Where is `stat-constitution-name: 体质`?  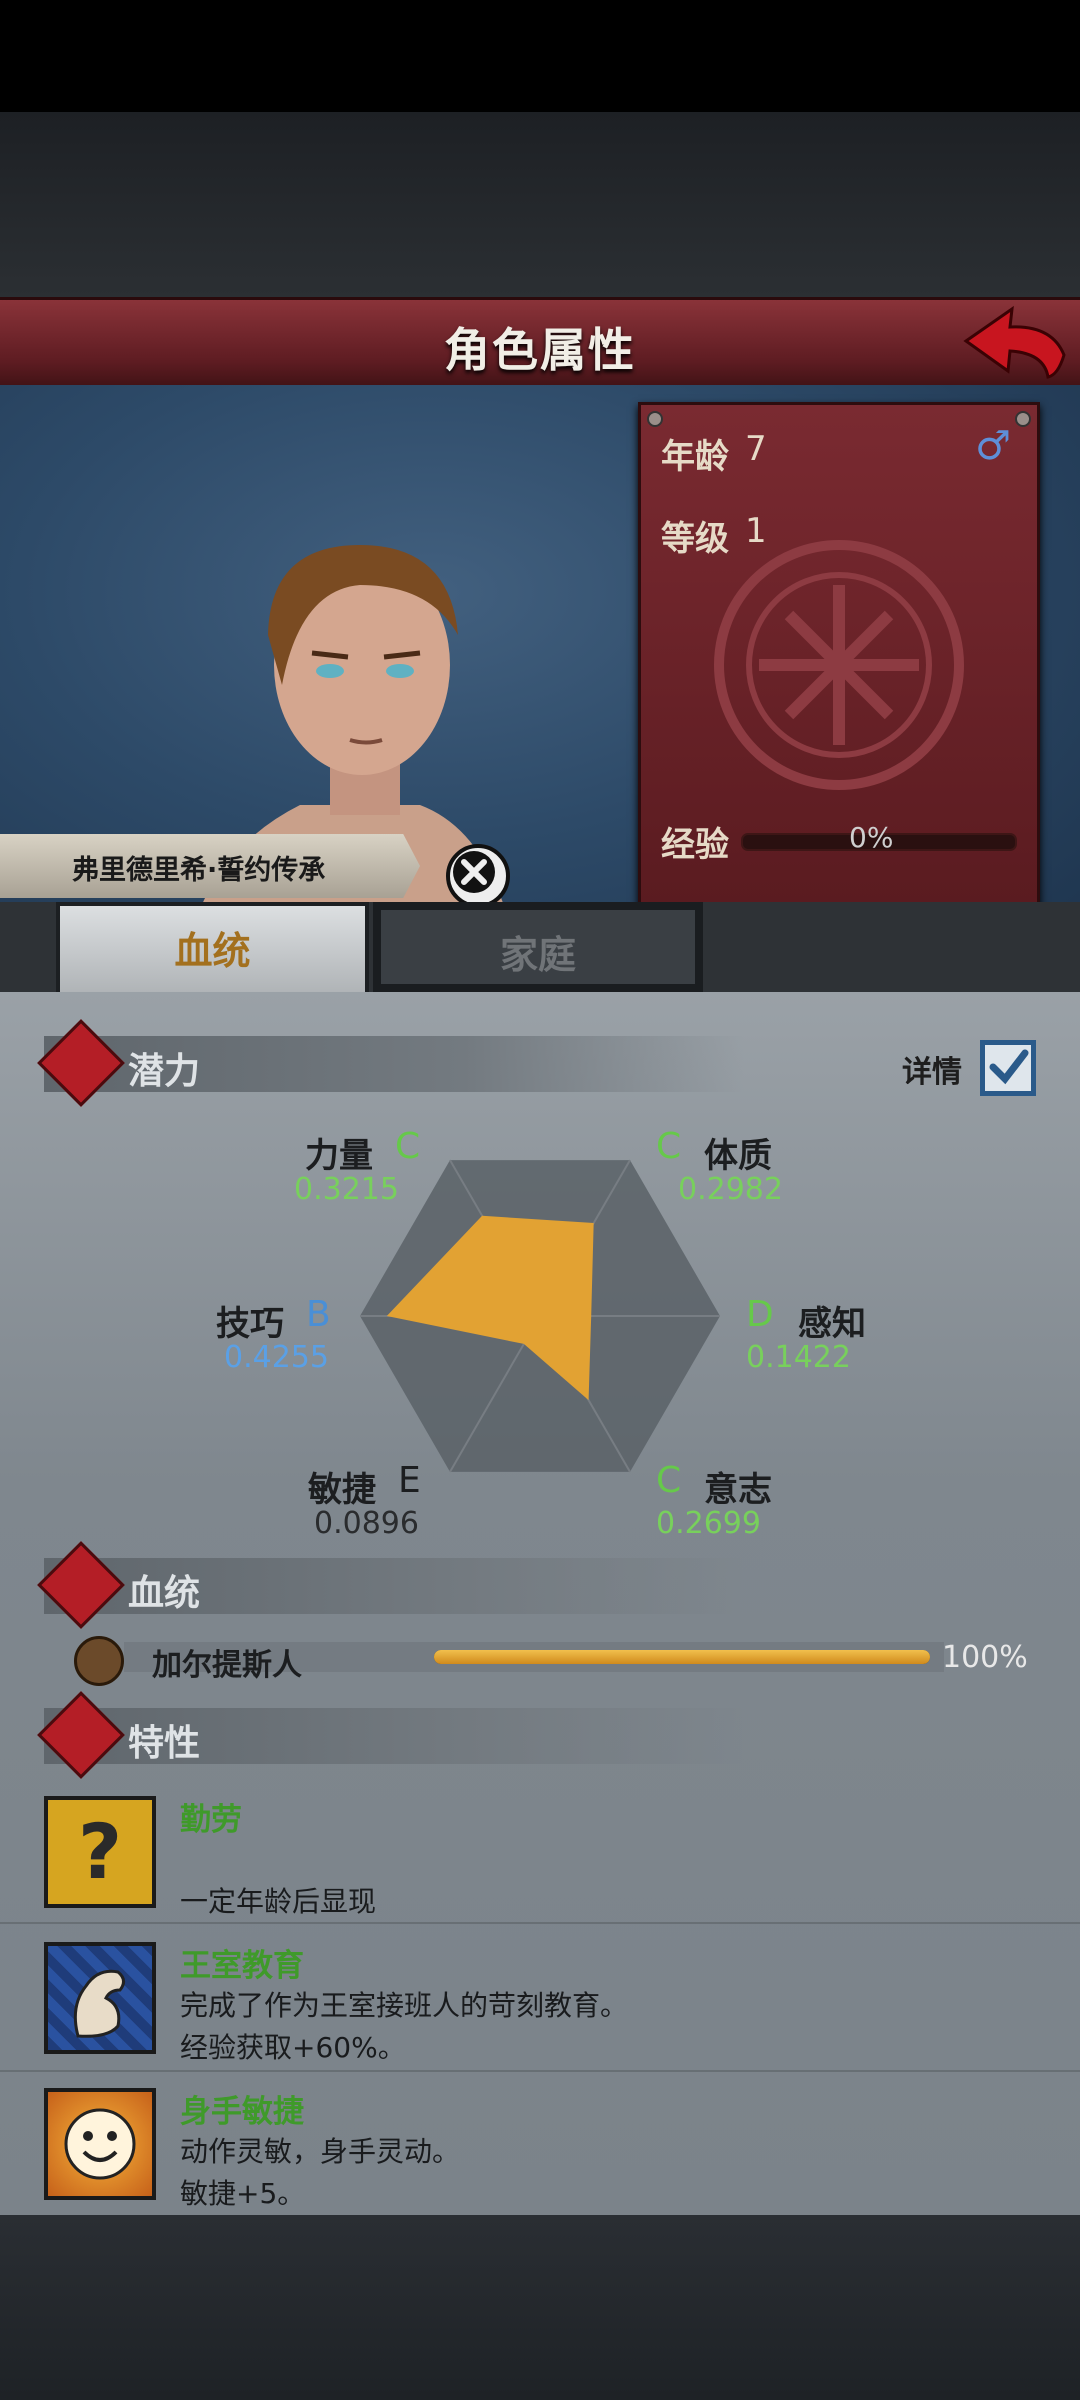
stat-constitution-name: 体质 is located at coordinates (738, 1156).